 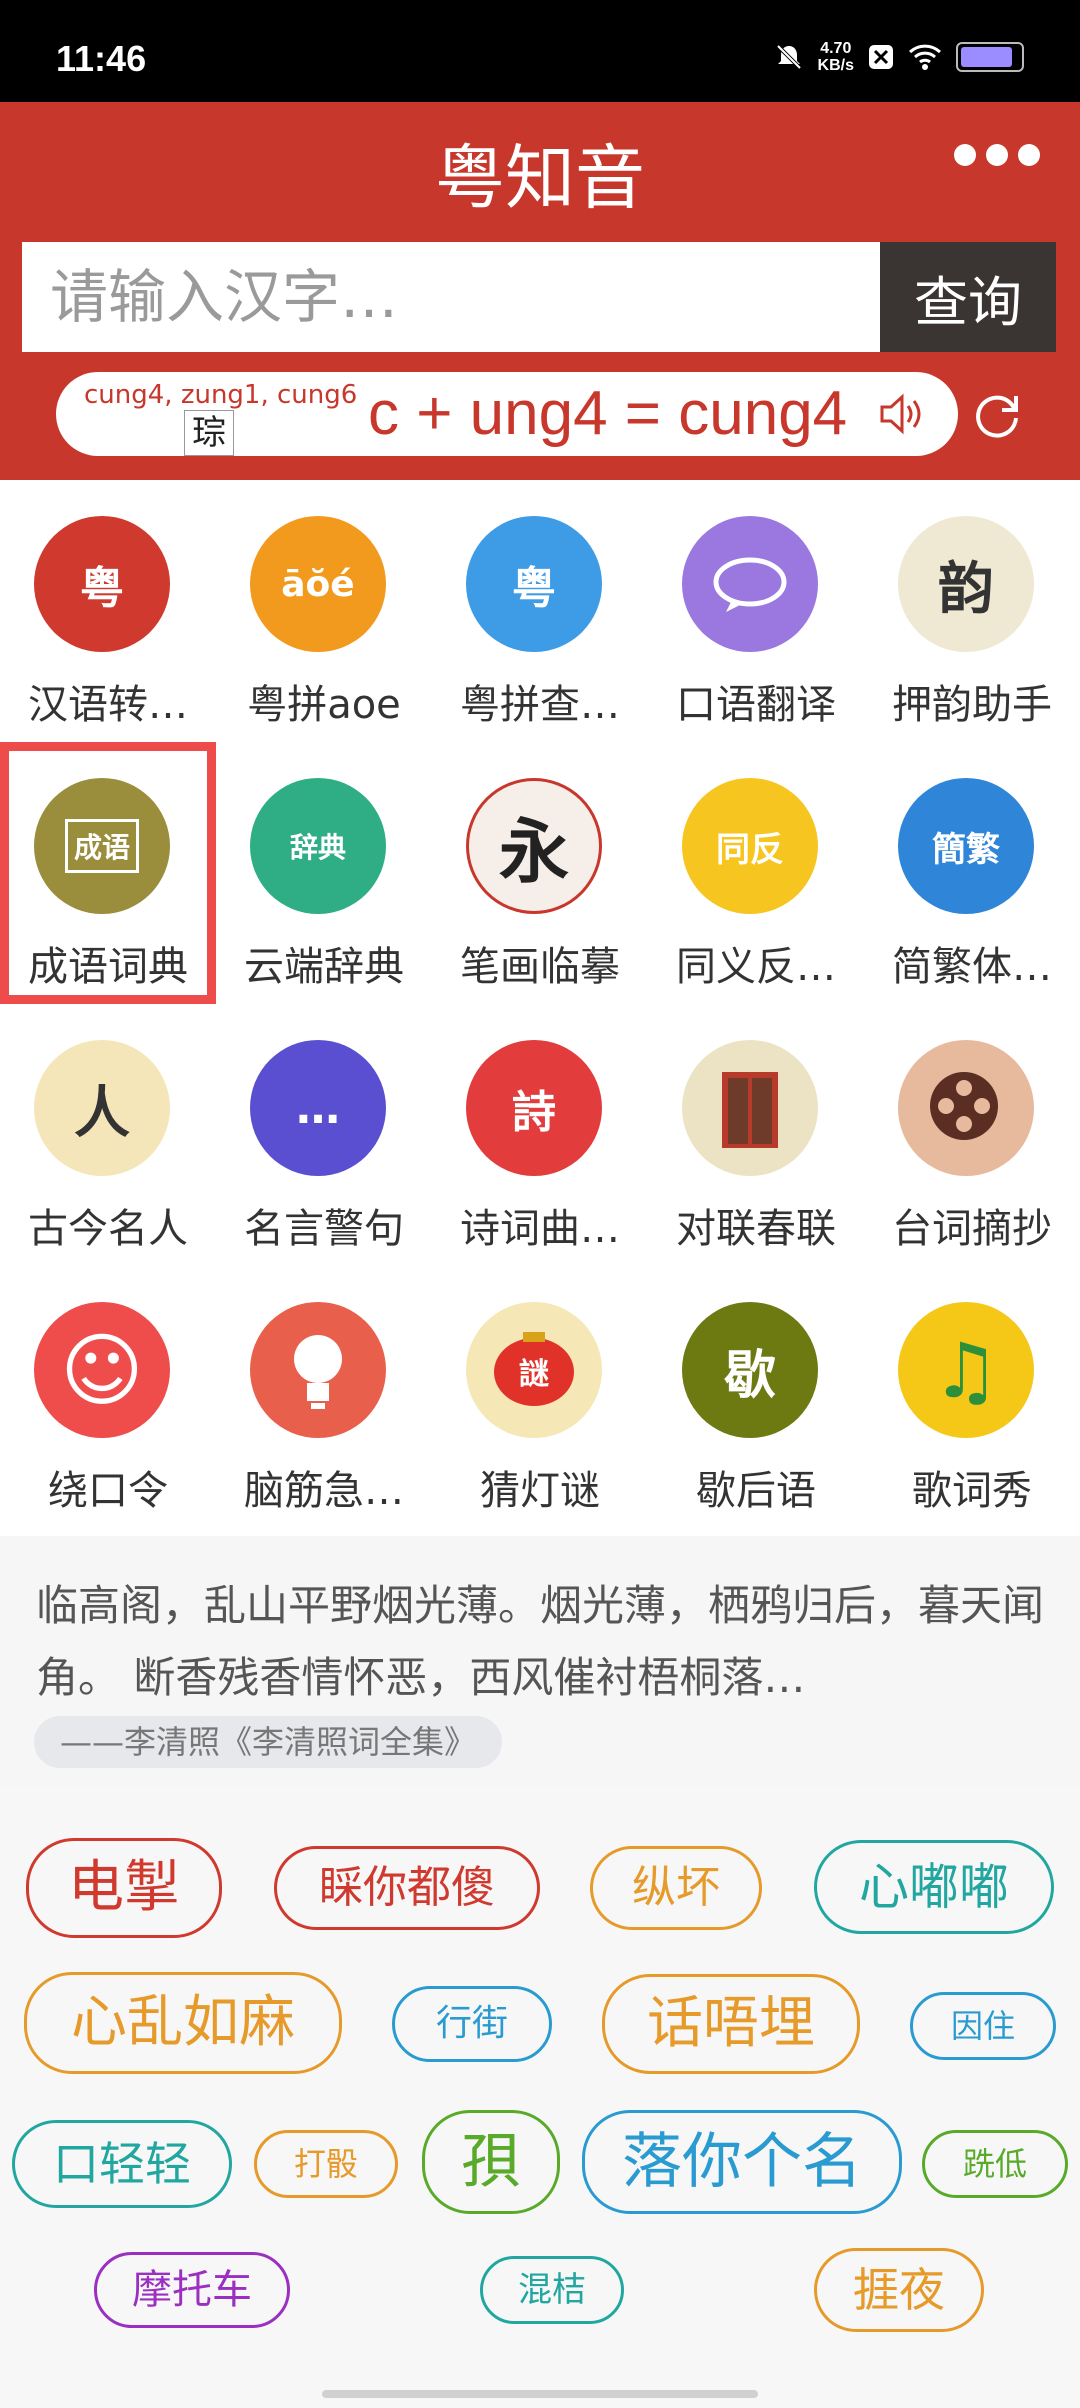 I want to click on synonym-icon: 同反, so click(x=750, y=846).